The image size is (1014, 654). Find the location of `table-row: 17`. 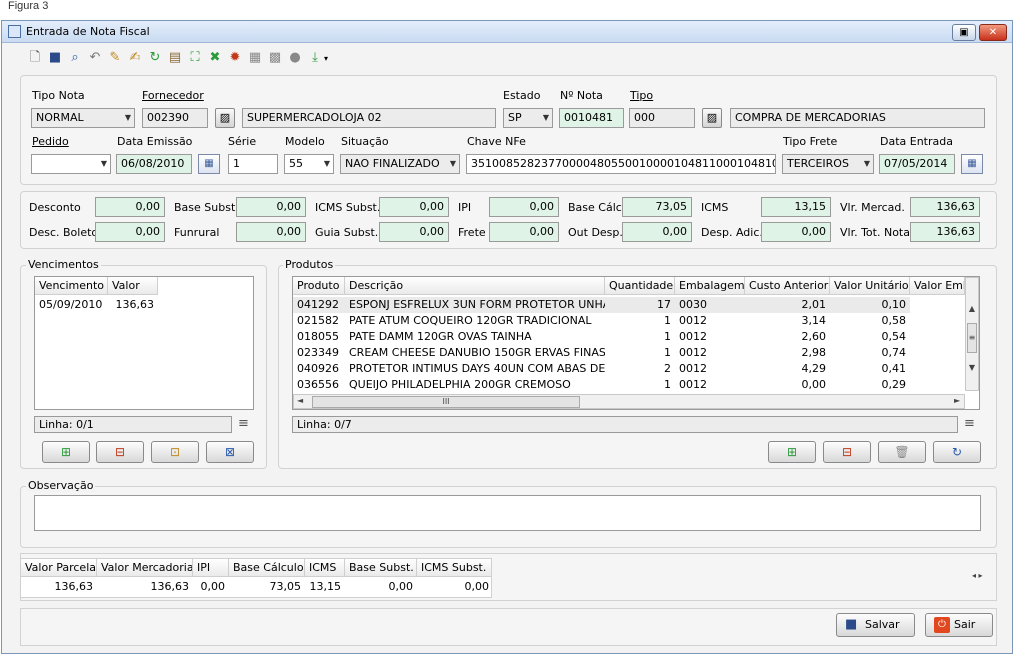

table-row: 17 is located at coordinates (640, 305).